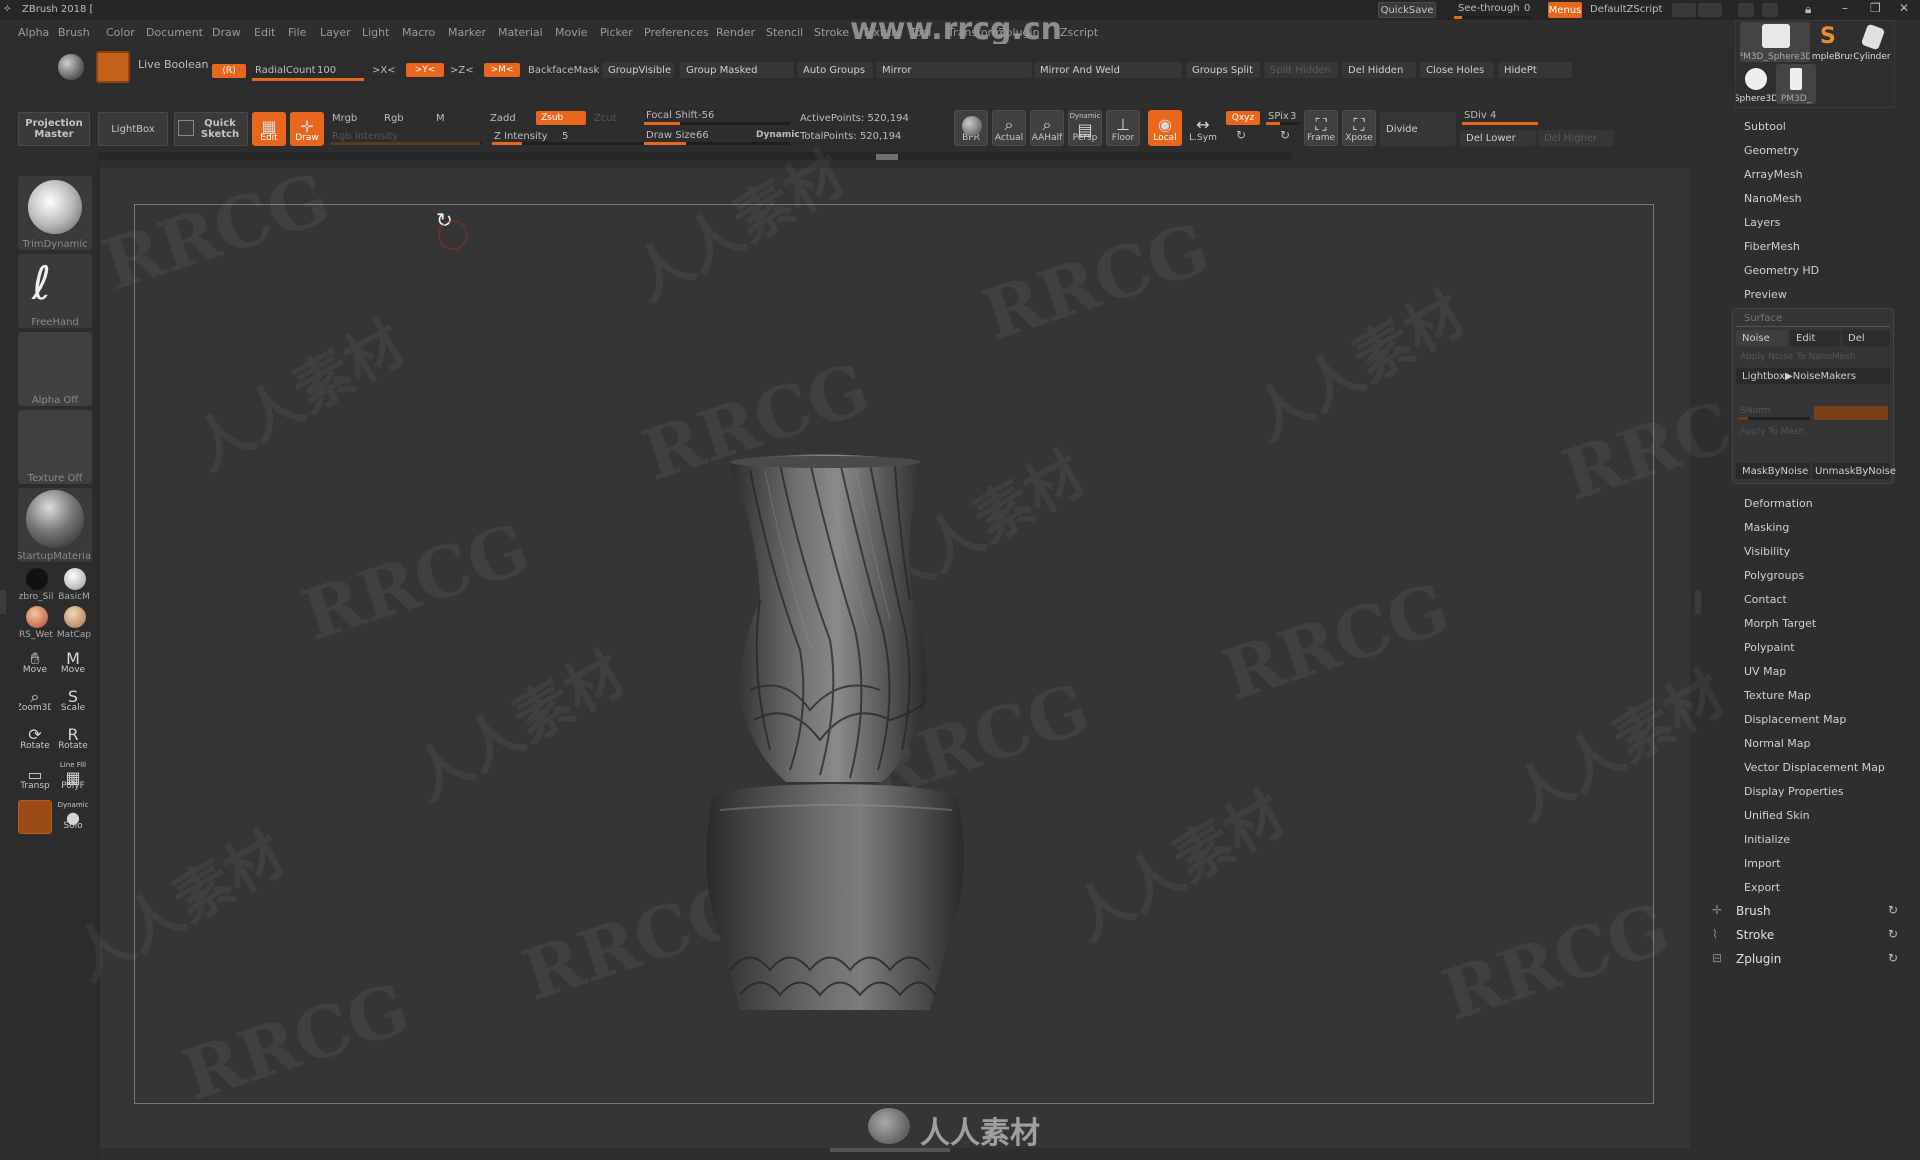  What do you see at coordinates (1772, 246) in the screenshot?
I see `tool-submenu-fibermesh: FiberMesh` at bounding box center [1772, 246].